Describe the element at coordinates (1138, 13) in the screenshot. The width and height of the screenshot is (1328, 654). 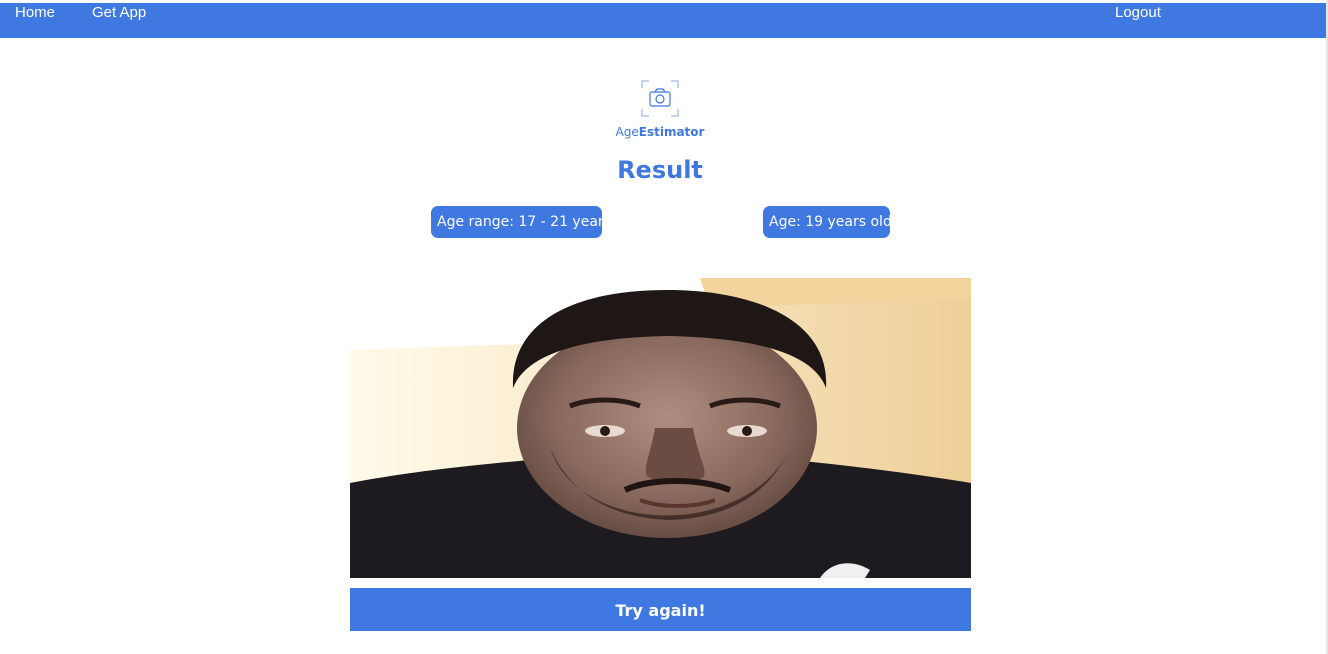
I see `nav-logout-link: Logout` at that location.